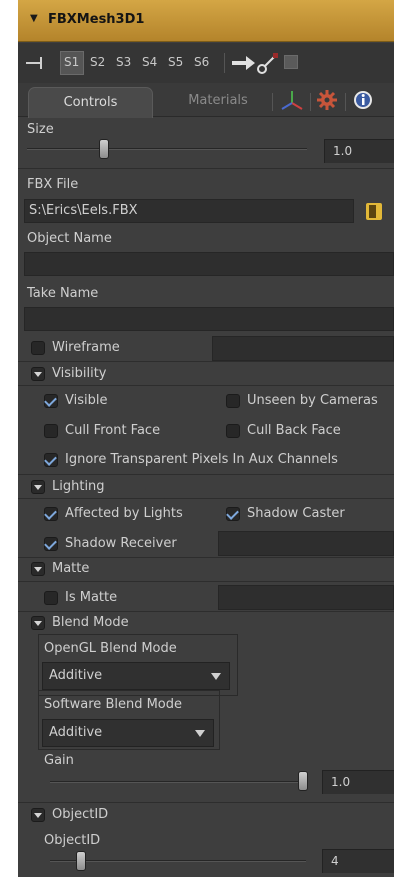 The width and height of the screenshot is (394, 877). I want to click on objectid-collapse-icon, so click(38, 815).